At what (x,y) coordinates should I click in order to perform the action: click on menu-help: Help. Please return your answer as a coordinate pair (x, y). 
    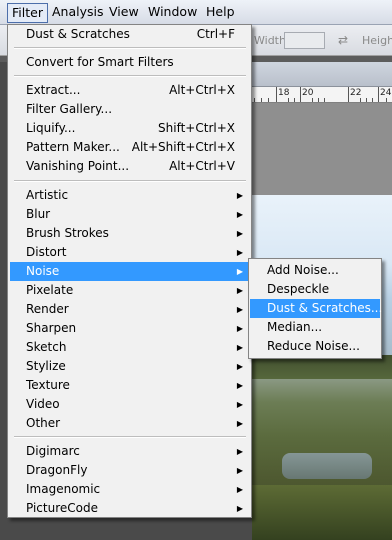
    Looking at the image, I should click on (220, 12).